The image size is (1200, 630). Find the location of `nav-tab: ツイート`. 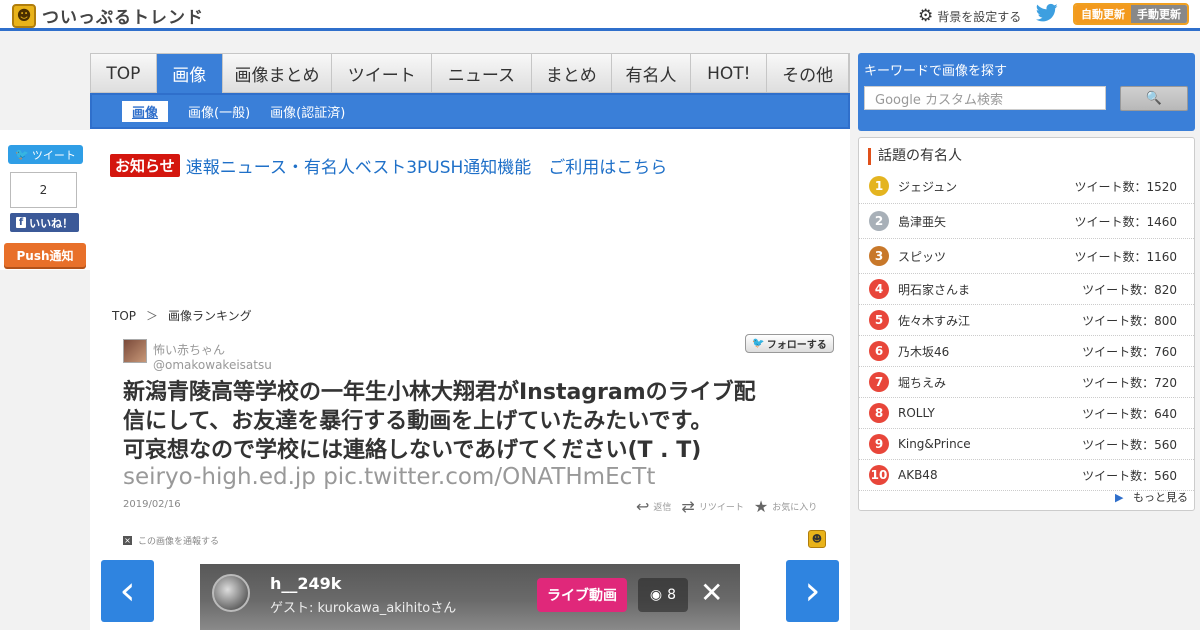

nav-tab: ツイート is located at coordinates (382, 73).